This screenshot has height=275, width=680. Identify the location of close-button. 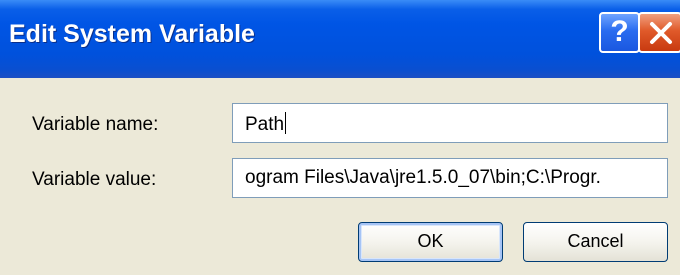
(659, 32).